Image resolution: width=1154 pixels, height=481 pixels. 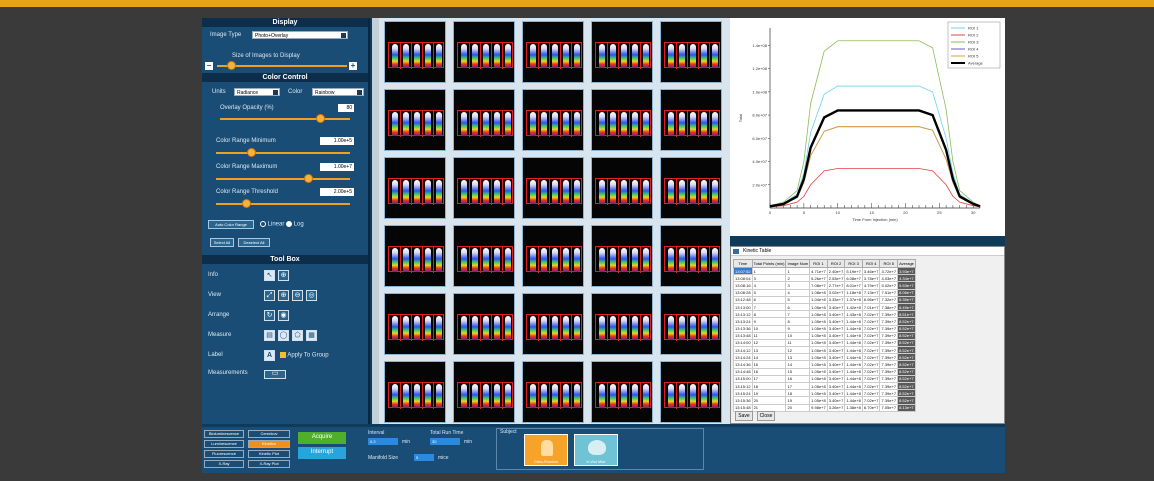 I want to click on polygon-roi-icon: ⬠, so click(x=297, y=335).